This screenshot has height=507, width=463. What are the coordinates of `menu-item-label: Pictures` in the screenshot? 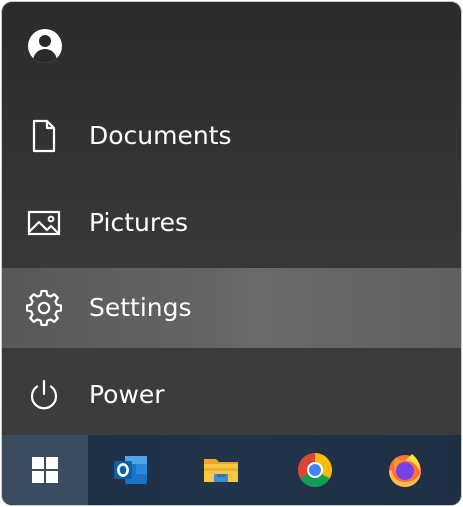 It's located at (138, 222).